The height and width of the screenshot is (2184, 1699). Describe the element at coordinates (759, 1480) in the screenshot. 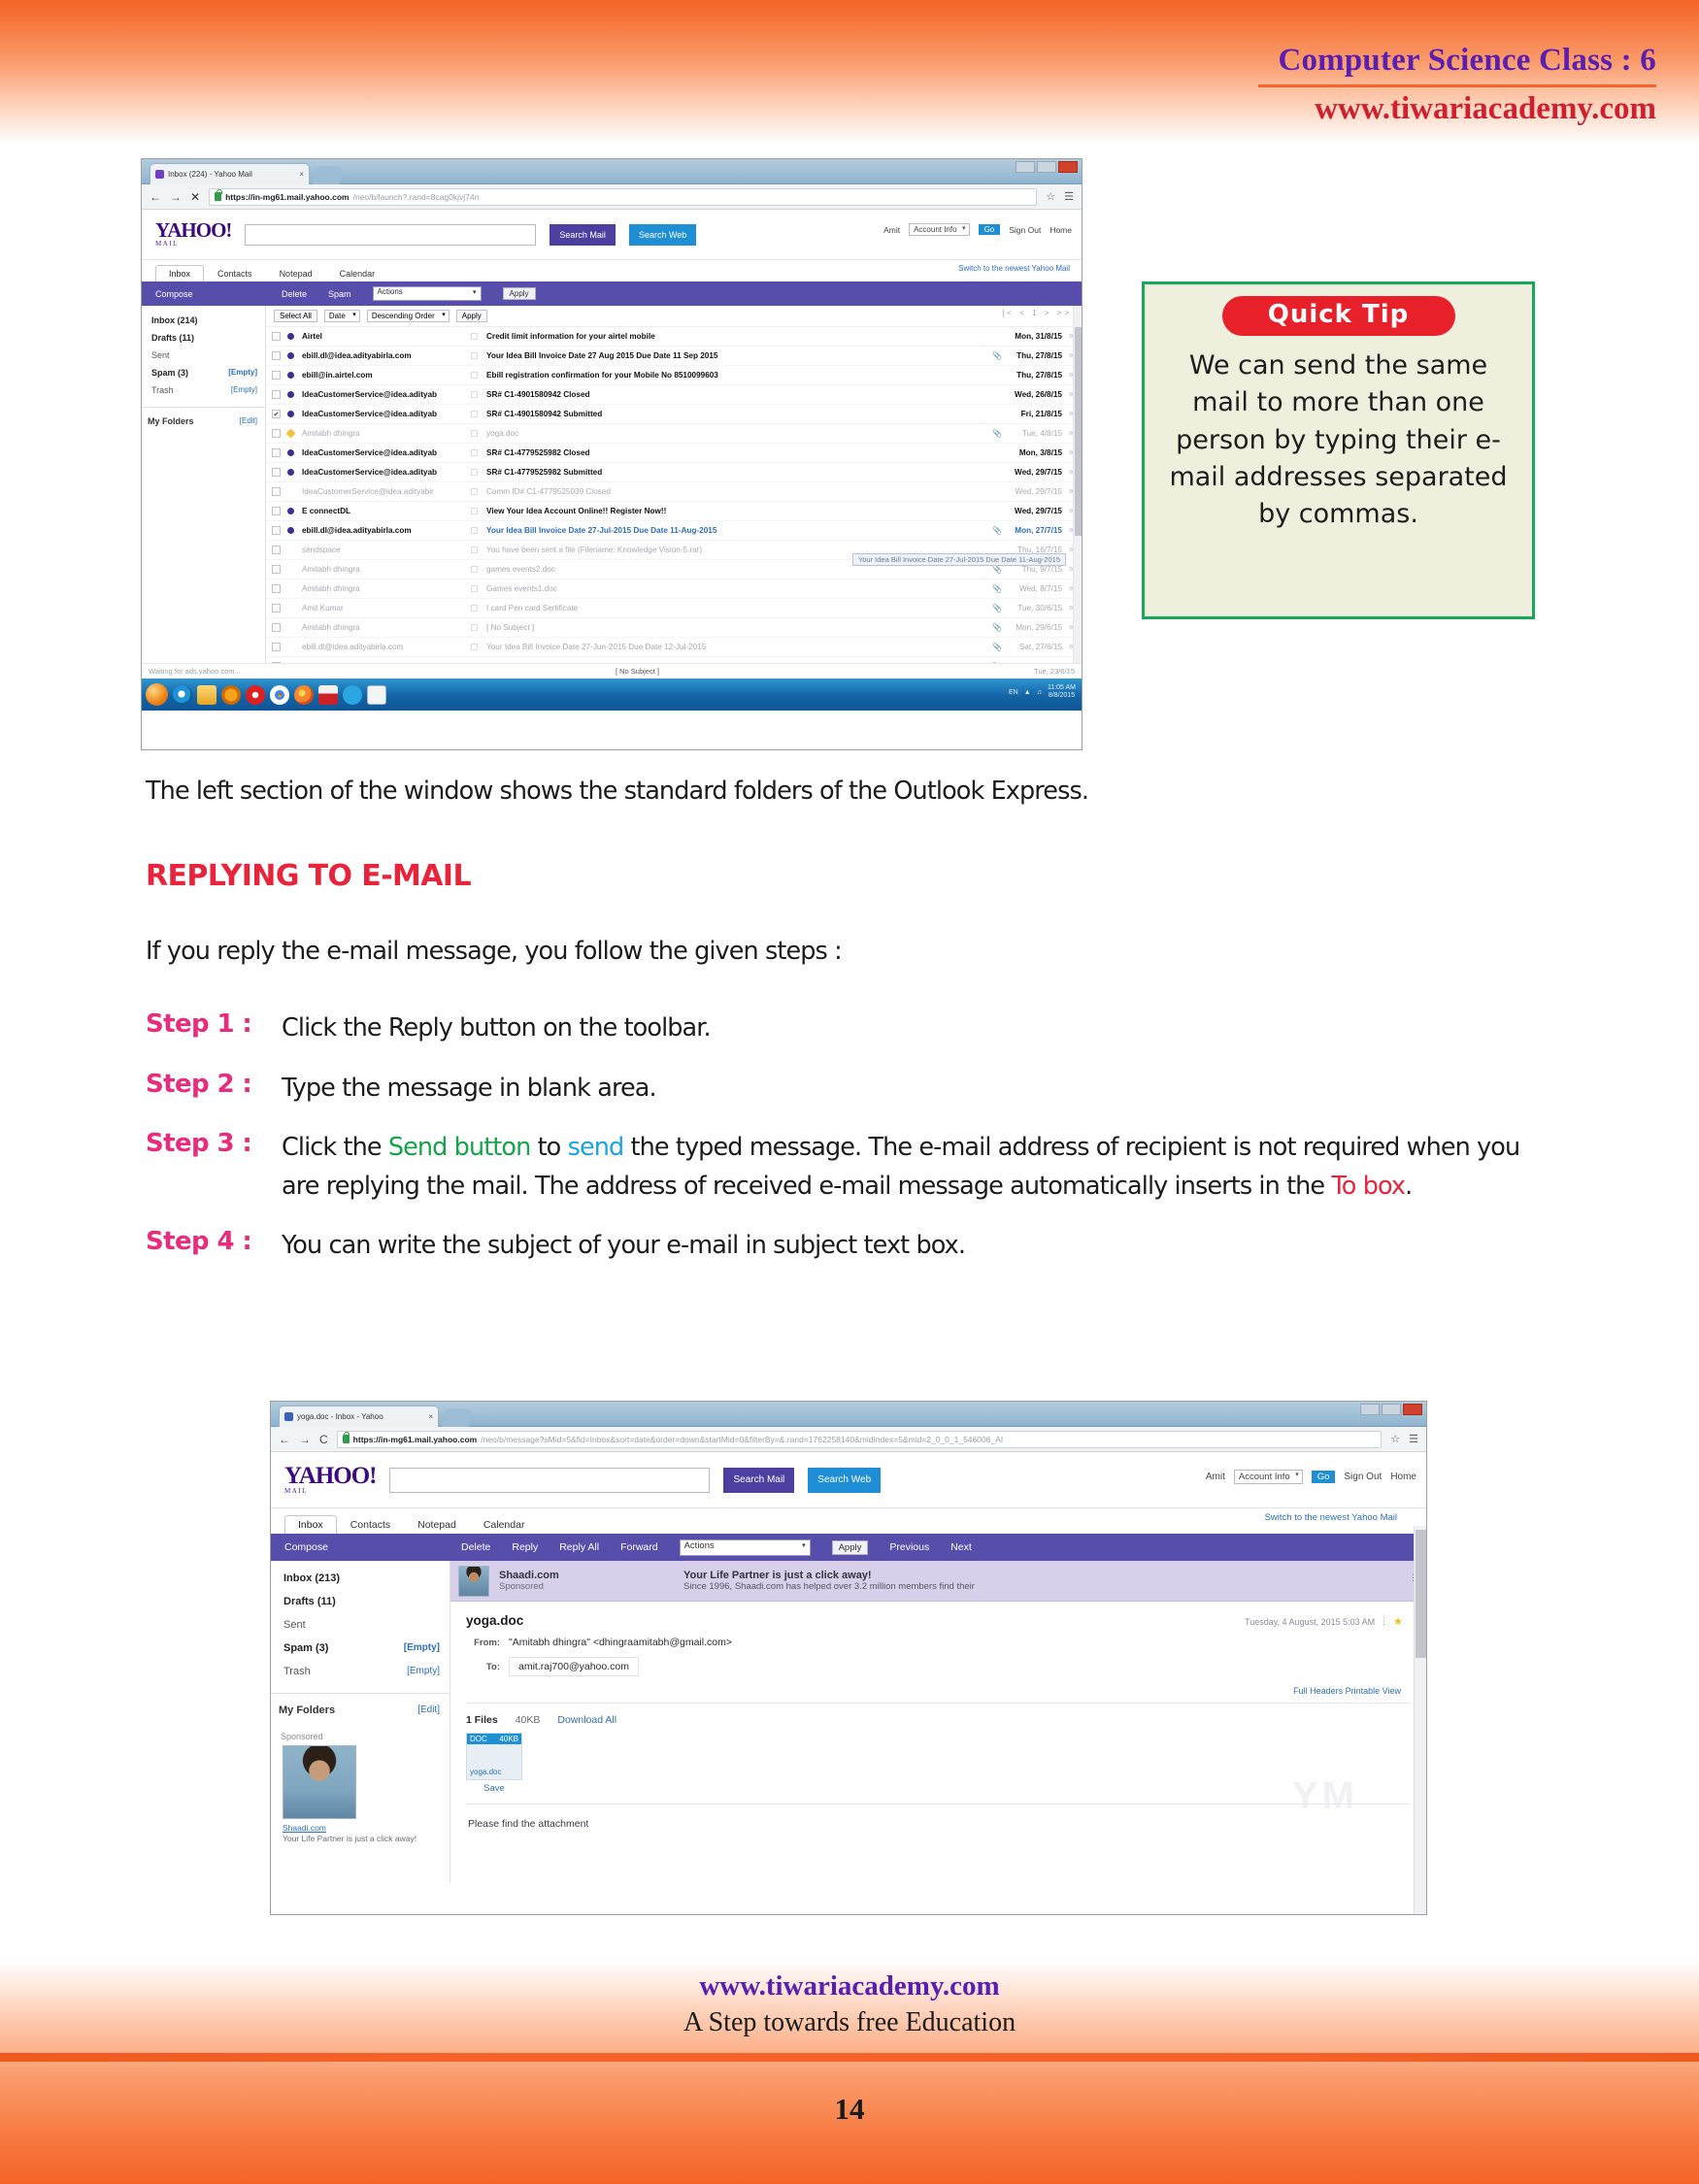

I see `search-mail-button: Search Mail` at that location.